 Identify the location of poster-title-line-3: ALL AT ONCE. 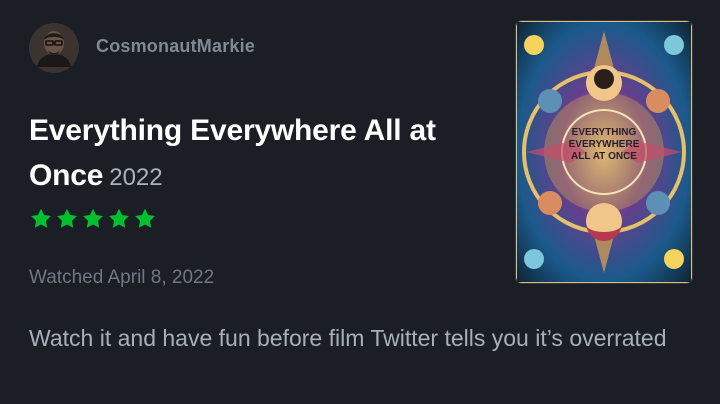
(604, 156).